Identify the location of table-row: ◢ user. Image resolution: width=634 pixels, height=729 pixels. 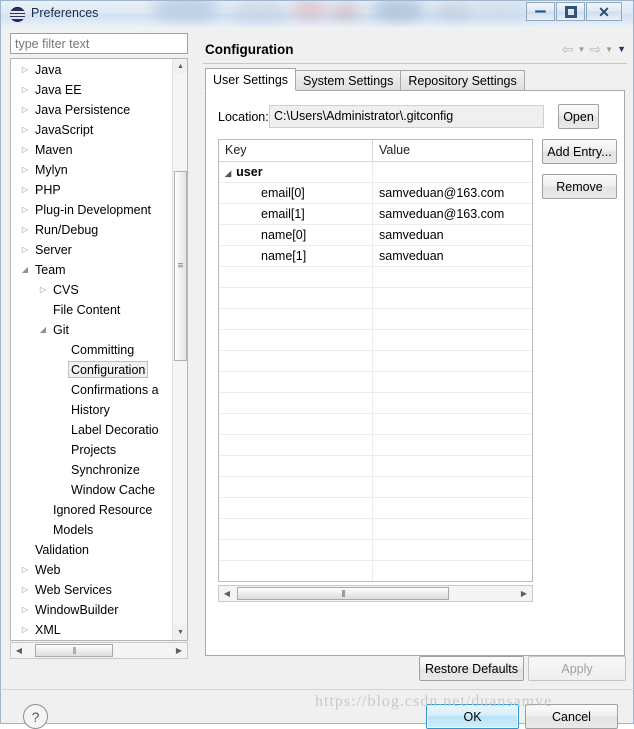
(375, 172).